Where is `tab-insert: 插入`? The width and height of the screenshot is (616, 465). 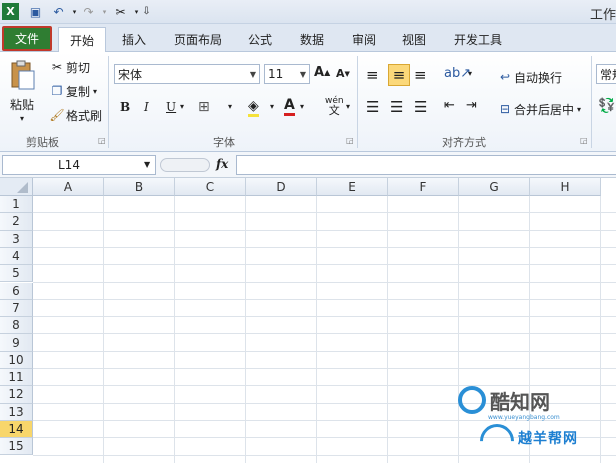 tab-insert: 插入 is located at coordinates (134, 39).